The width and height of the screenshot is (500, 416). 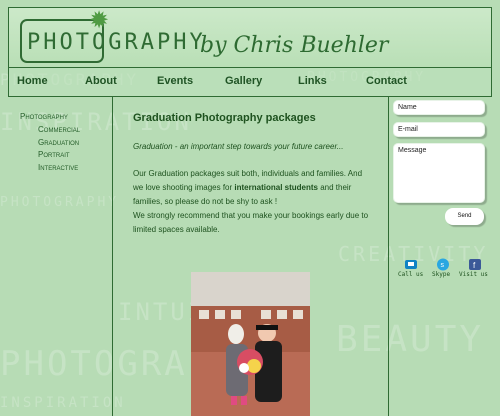 I want to click on page-title: Graduation Photography packages, so click(x=224, y=118).